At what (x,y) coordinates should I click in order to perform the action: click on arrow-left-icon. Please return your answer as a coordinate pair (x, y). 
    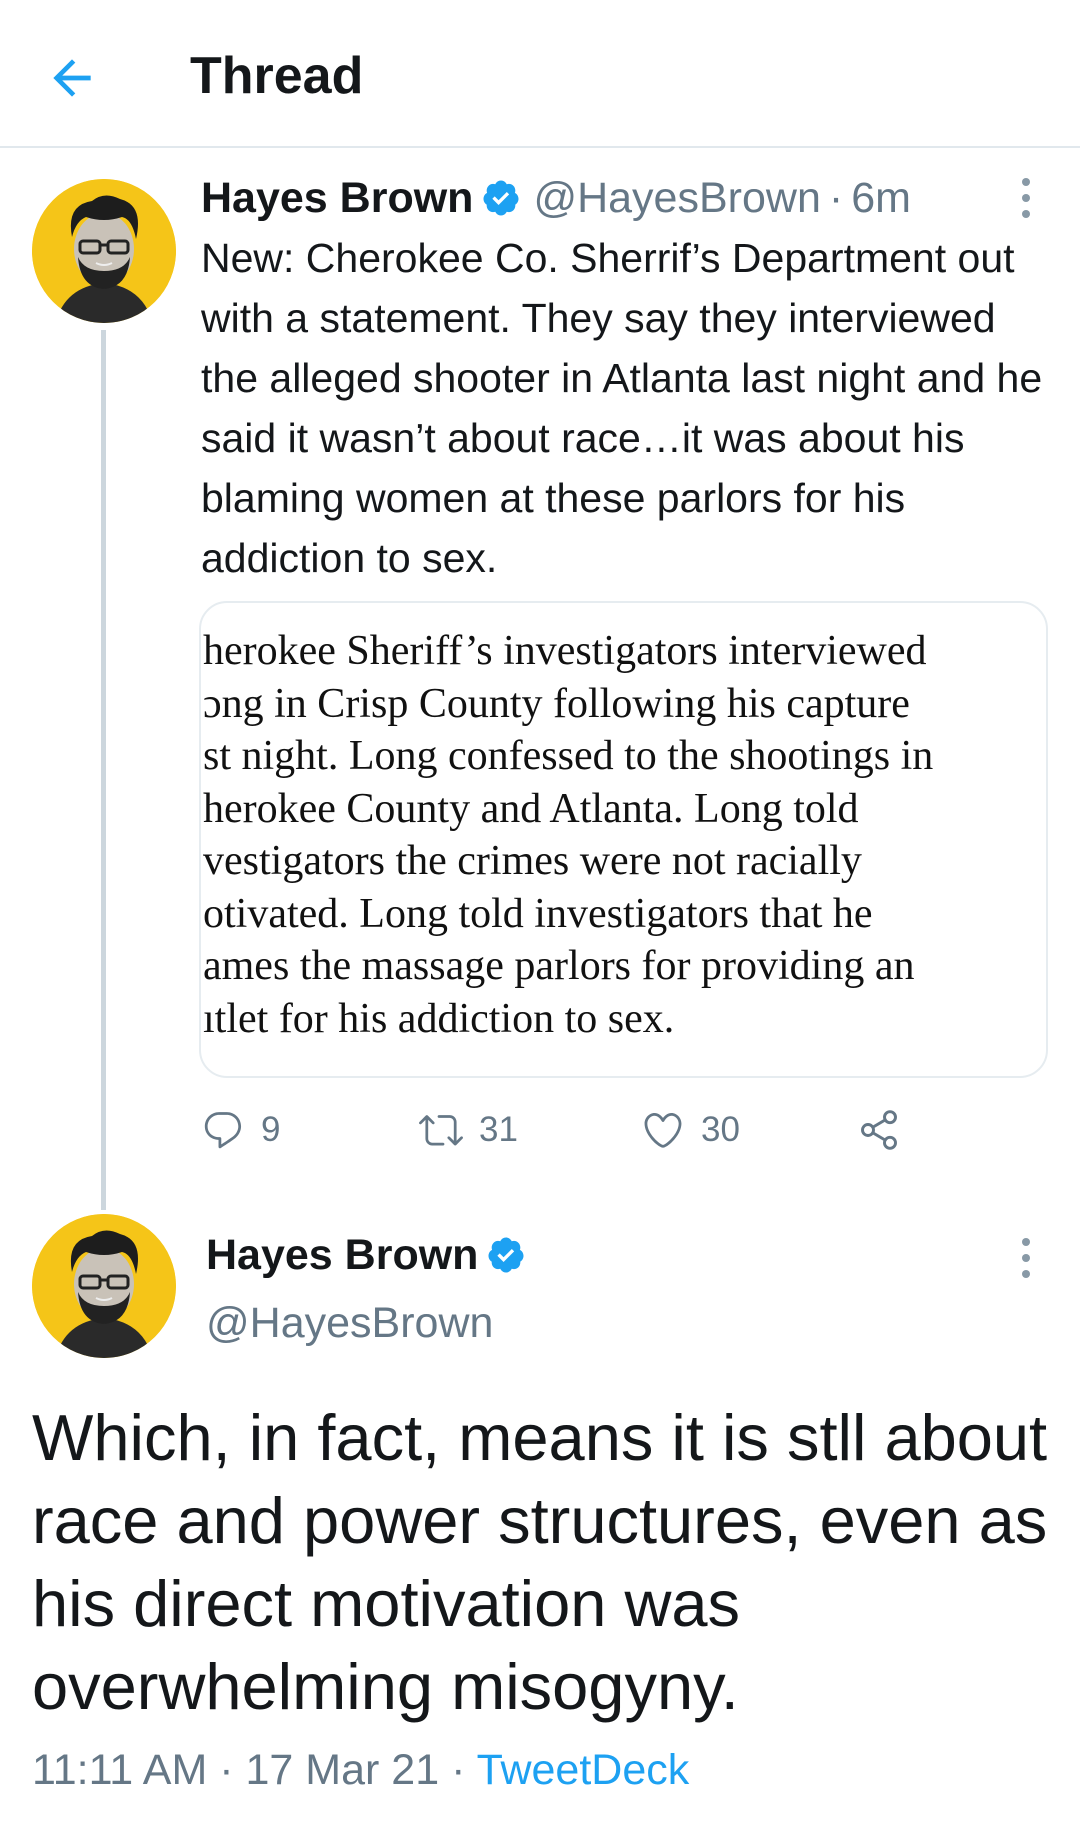
    Looking at the image, I should click on (72, 78).